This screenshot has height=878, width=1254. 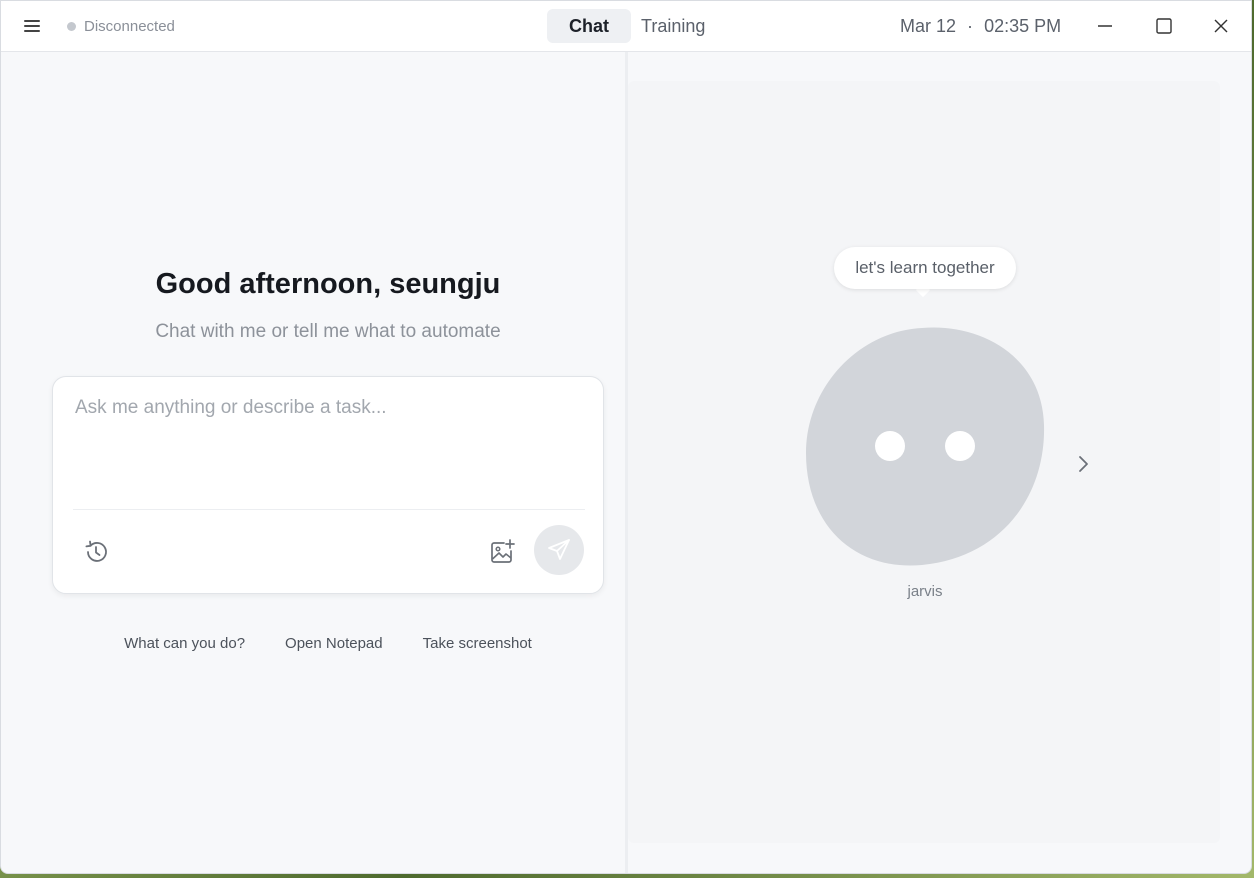 I want to click on tab-chat: Chat, so click(x=589, y=26).